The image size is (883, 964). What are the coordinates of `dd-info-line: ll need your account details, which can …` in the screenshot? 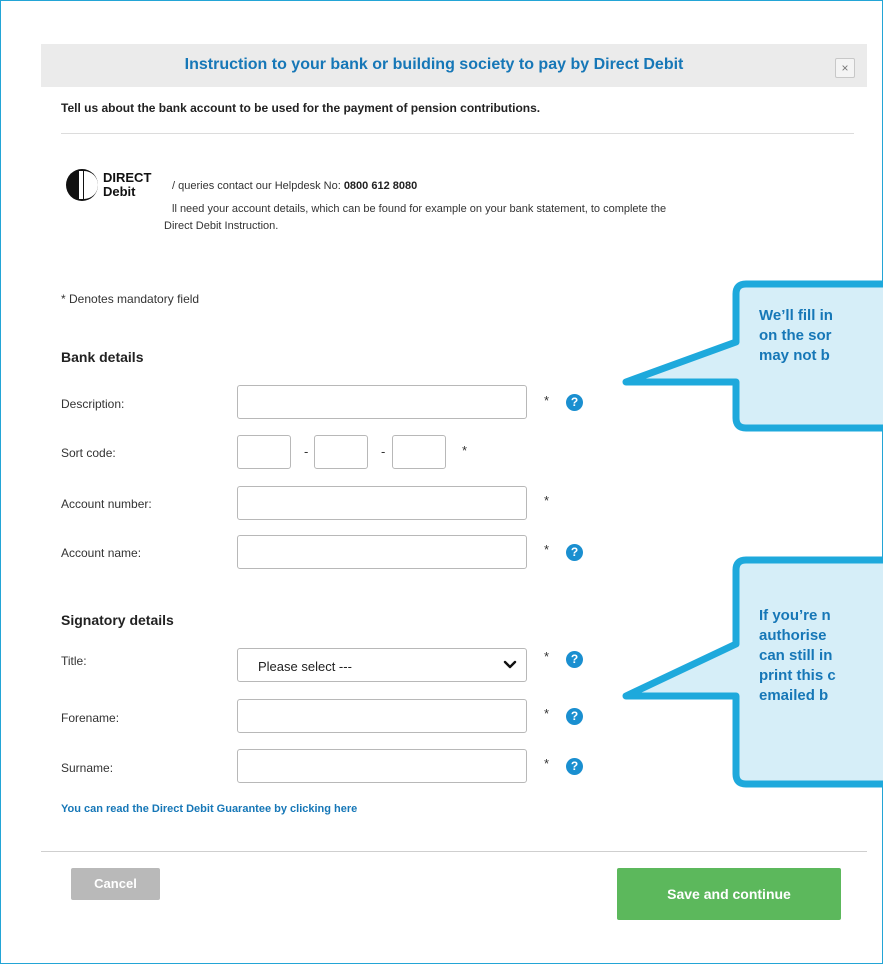 It's located at (419, 209).